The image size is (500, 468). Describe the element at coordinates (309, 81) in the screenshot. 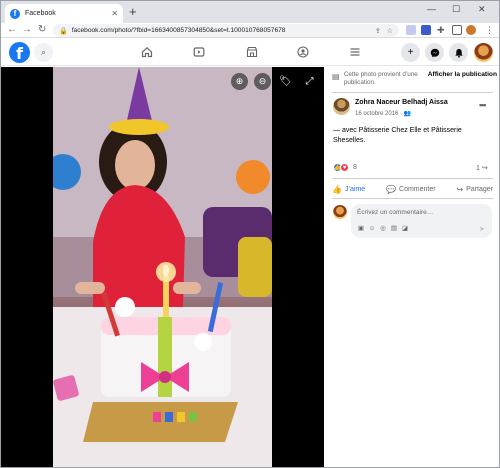

I see `fullscreen-icon: ⤢` at that location.